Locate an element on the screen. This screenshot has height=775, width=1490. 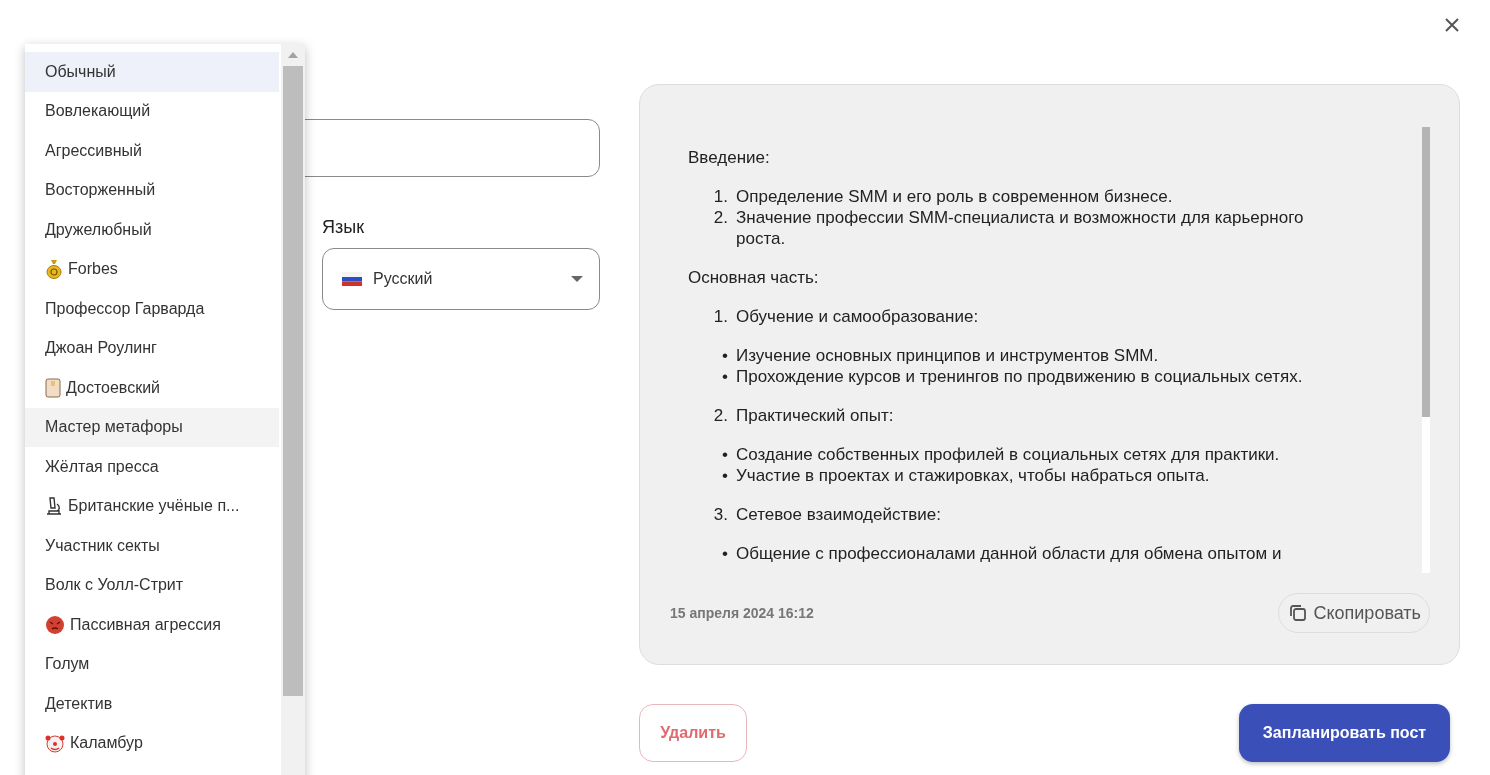
list-item: Определение SMM и его роль в современном бизнесе. is located at coordinates (954, 196).